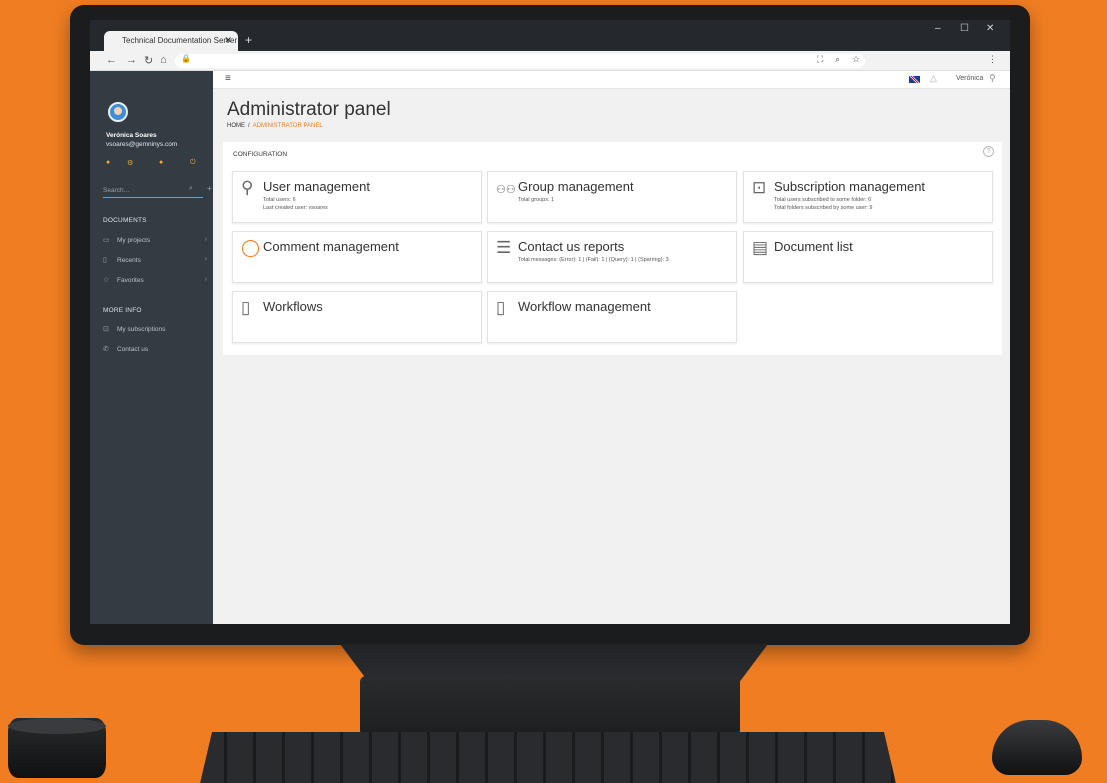 Image resolution: width=1107 pixels, height=783 pixels. What do you see at coordinates (105, 260) in the screenshot?
I see `clock-icon: ▯` at bounding box center [105, 260].